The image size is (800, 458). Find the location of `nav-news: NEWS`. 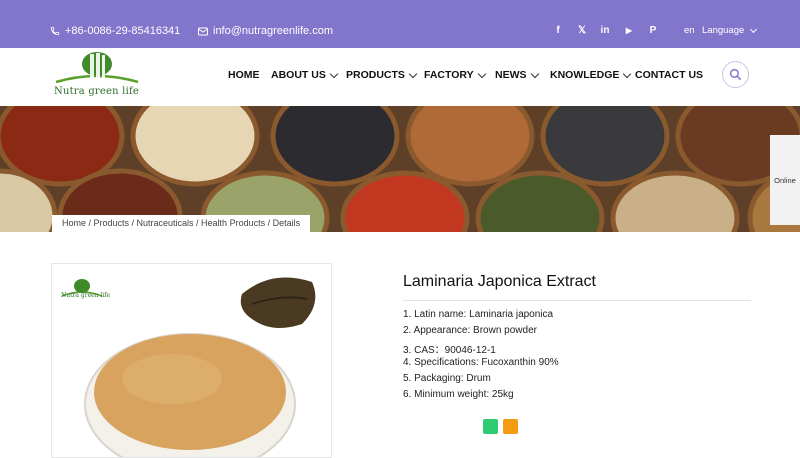

nav-news: NEWS is located at coordinates (517, 75).